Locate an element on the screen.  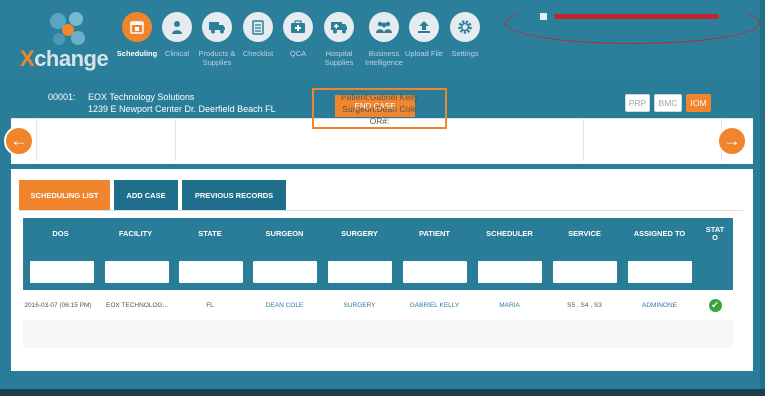
cell-status: ✔ is located at coordinates (715, 305).